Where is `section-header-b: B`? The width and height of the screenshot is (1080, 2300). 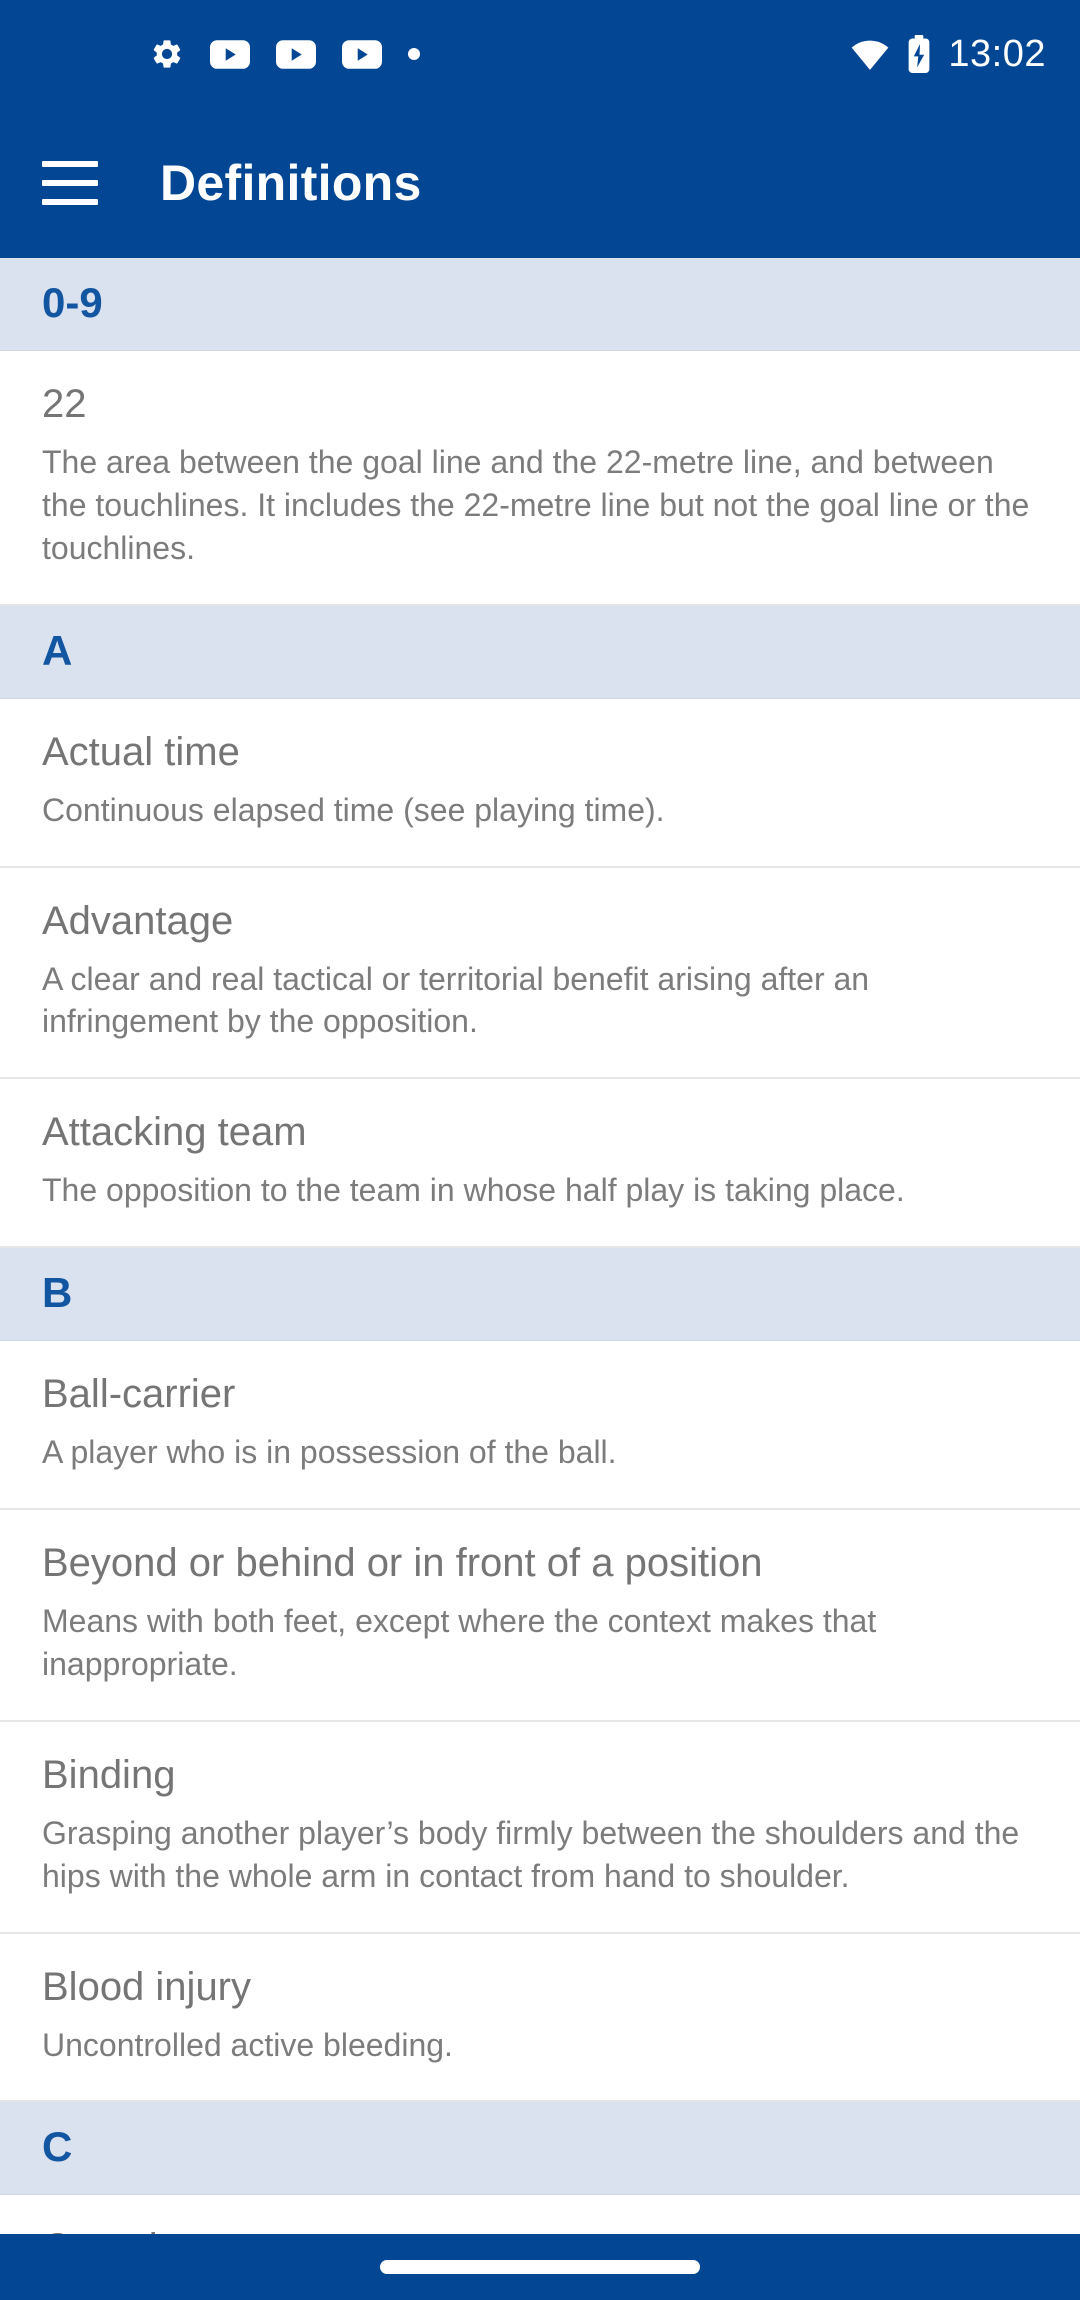 section-header-b: B is located at coordinates (540, 1295).